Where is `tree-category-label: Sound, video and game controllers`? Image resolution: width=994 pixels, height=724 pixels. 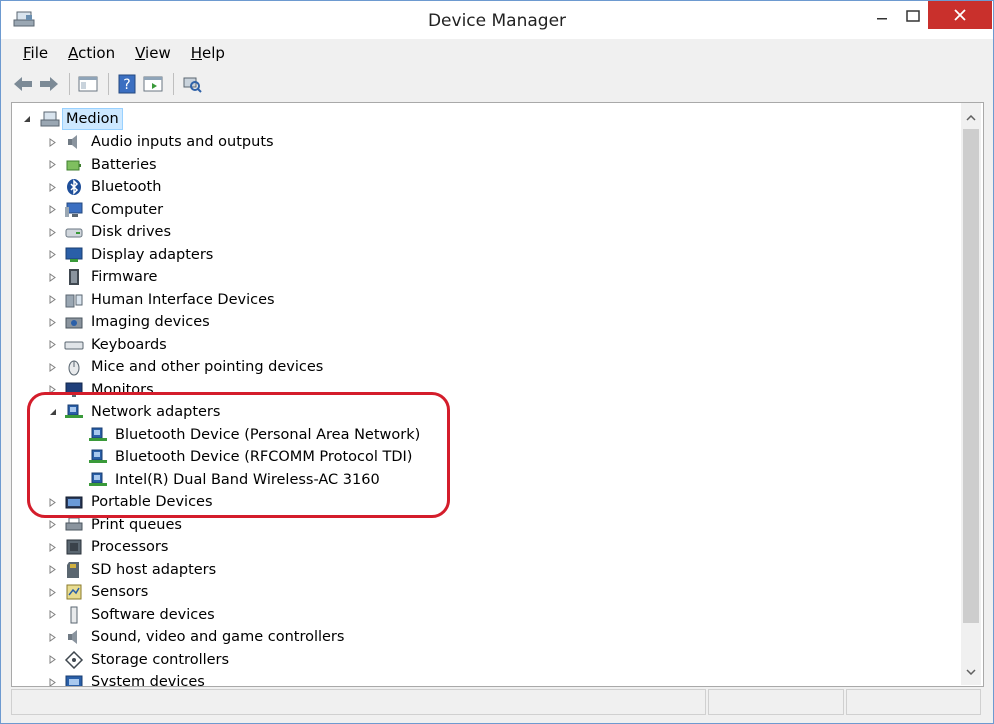
tree-category-label: Sound, video and game controllers is located at coordinates (217, 637).